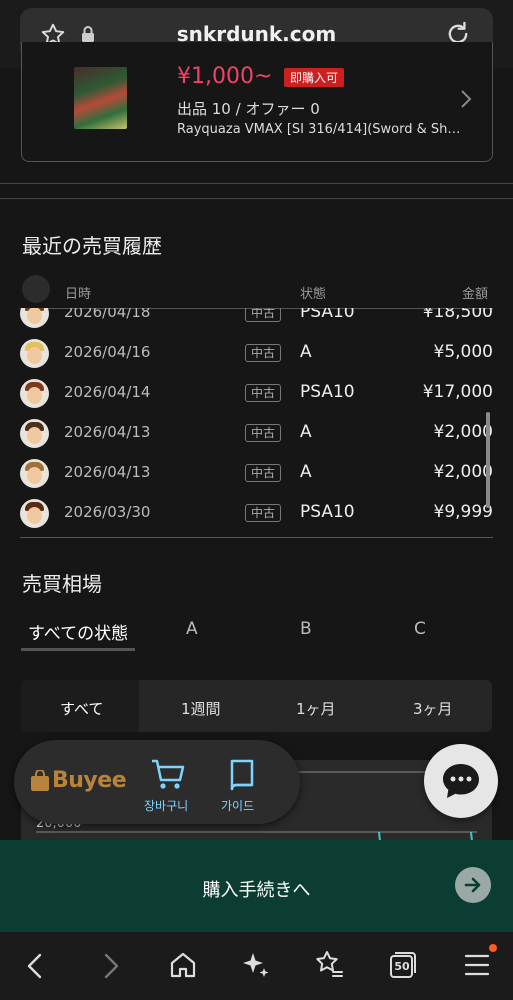 This screenshot has height=1000, width=513. Describe the element at coordinates (243, 775) in the screenshot. I see `guide-book-icon` at that location.